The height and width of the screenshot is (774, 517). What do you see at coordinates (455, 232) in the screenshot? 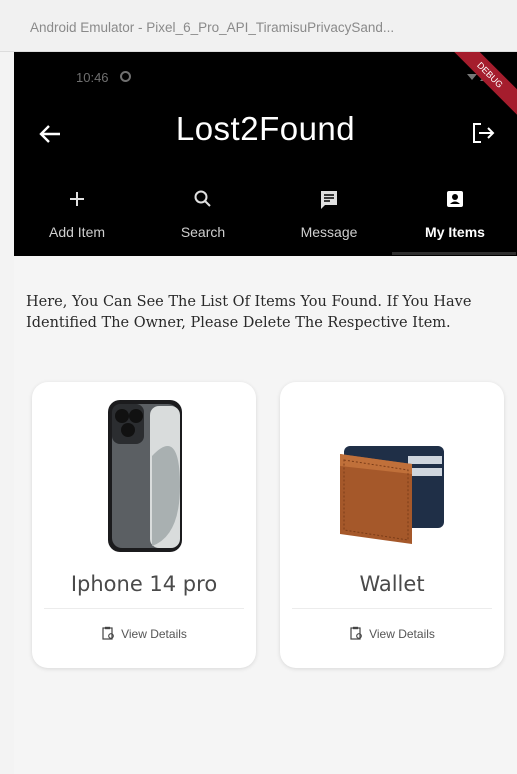
I see `tab-label: My Items` at bounding box center [455, 232].